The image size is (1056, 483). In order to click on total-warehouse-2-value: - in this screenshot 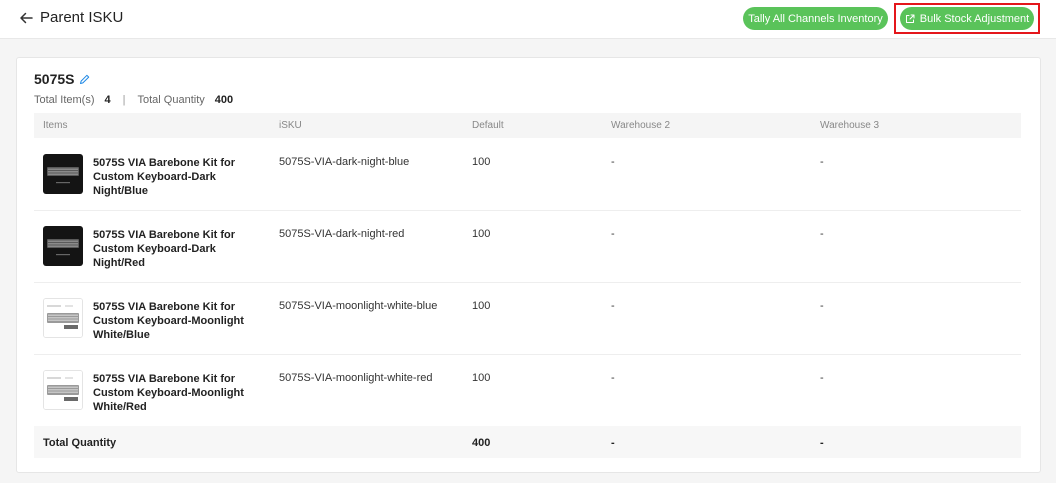, I will do `click(613, 443)`.